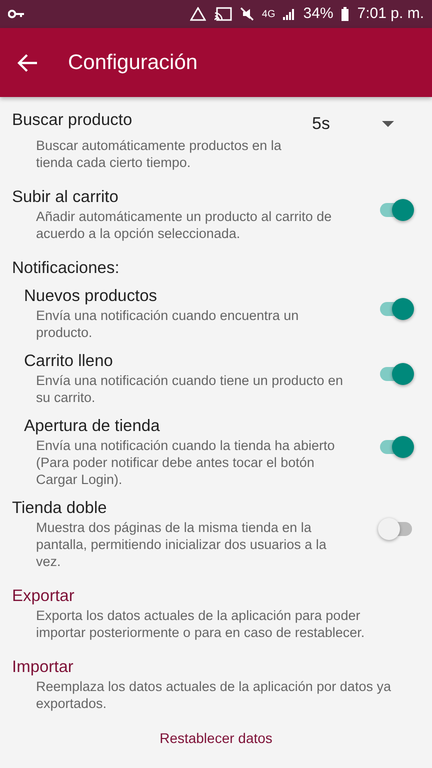 The image size is (432, 768). I want to click on screen-title: Configuración, so click(133, 63).